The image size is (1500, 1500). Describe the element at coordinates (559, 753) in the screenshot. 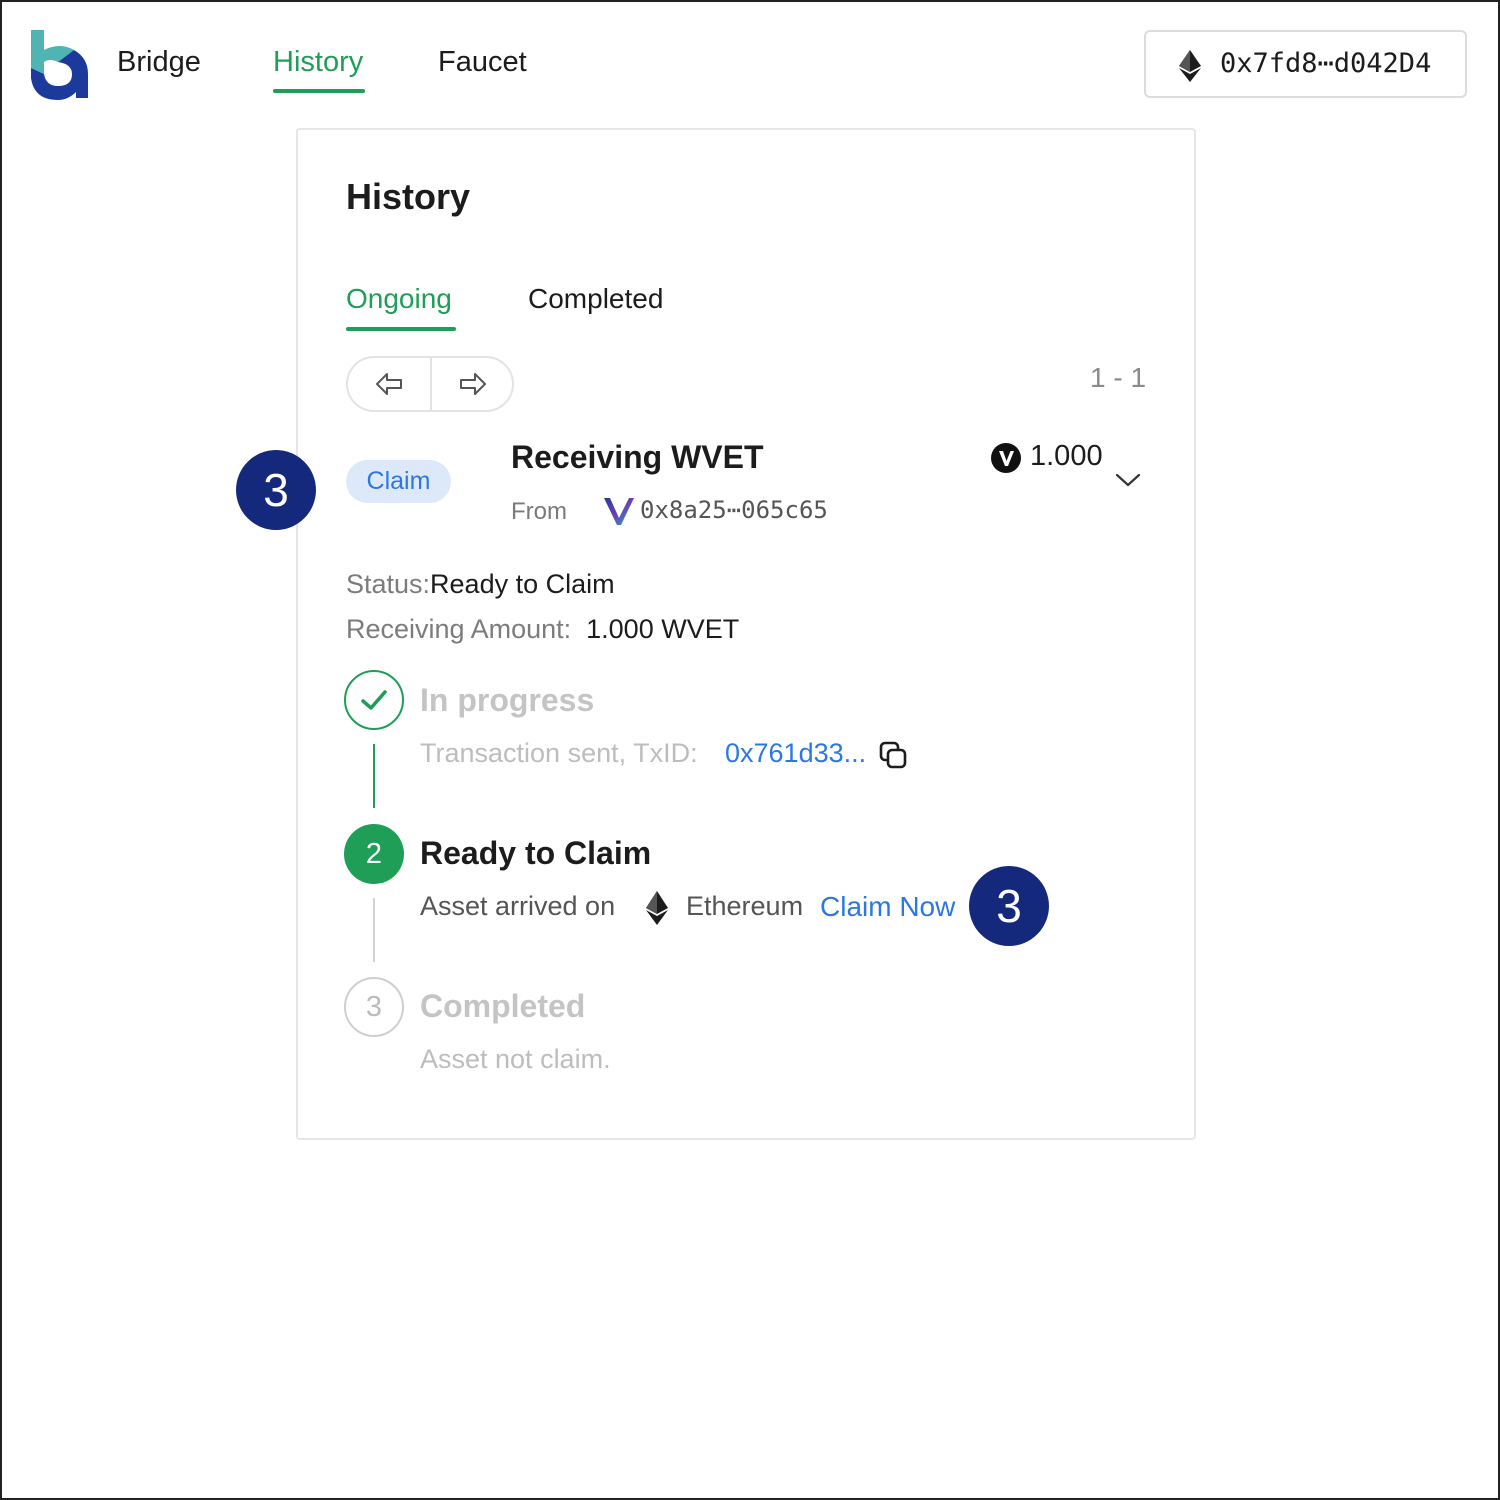

I see `step-1-description: Transaction sent, TxID:` at that location.